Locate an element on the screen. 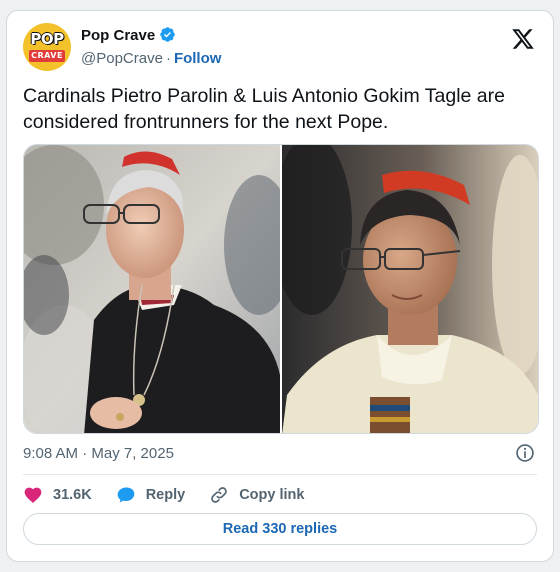  author-names: Pop Crave @PopCrave · Follow is located at coordinates (151, 48).